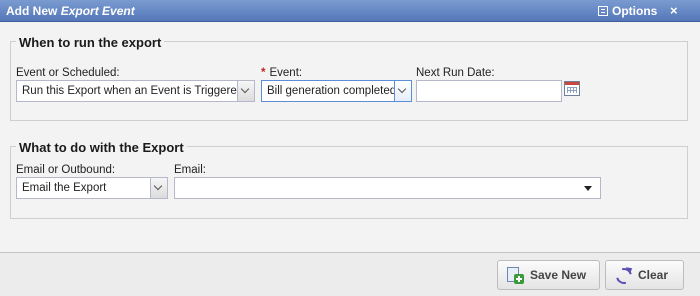  I want to click on window-titlebar: Add New Export Event Options ×, so click(350, 11).